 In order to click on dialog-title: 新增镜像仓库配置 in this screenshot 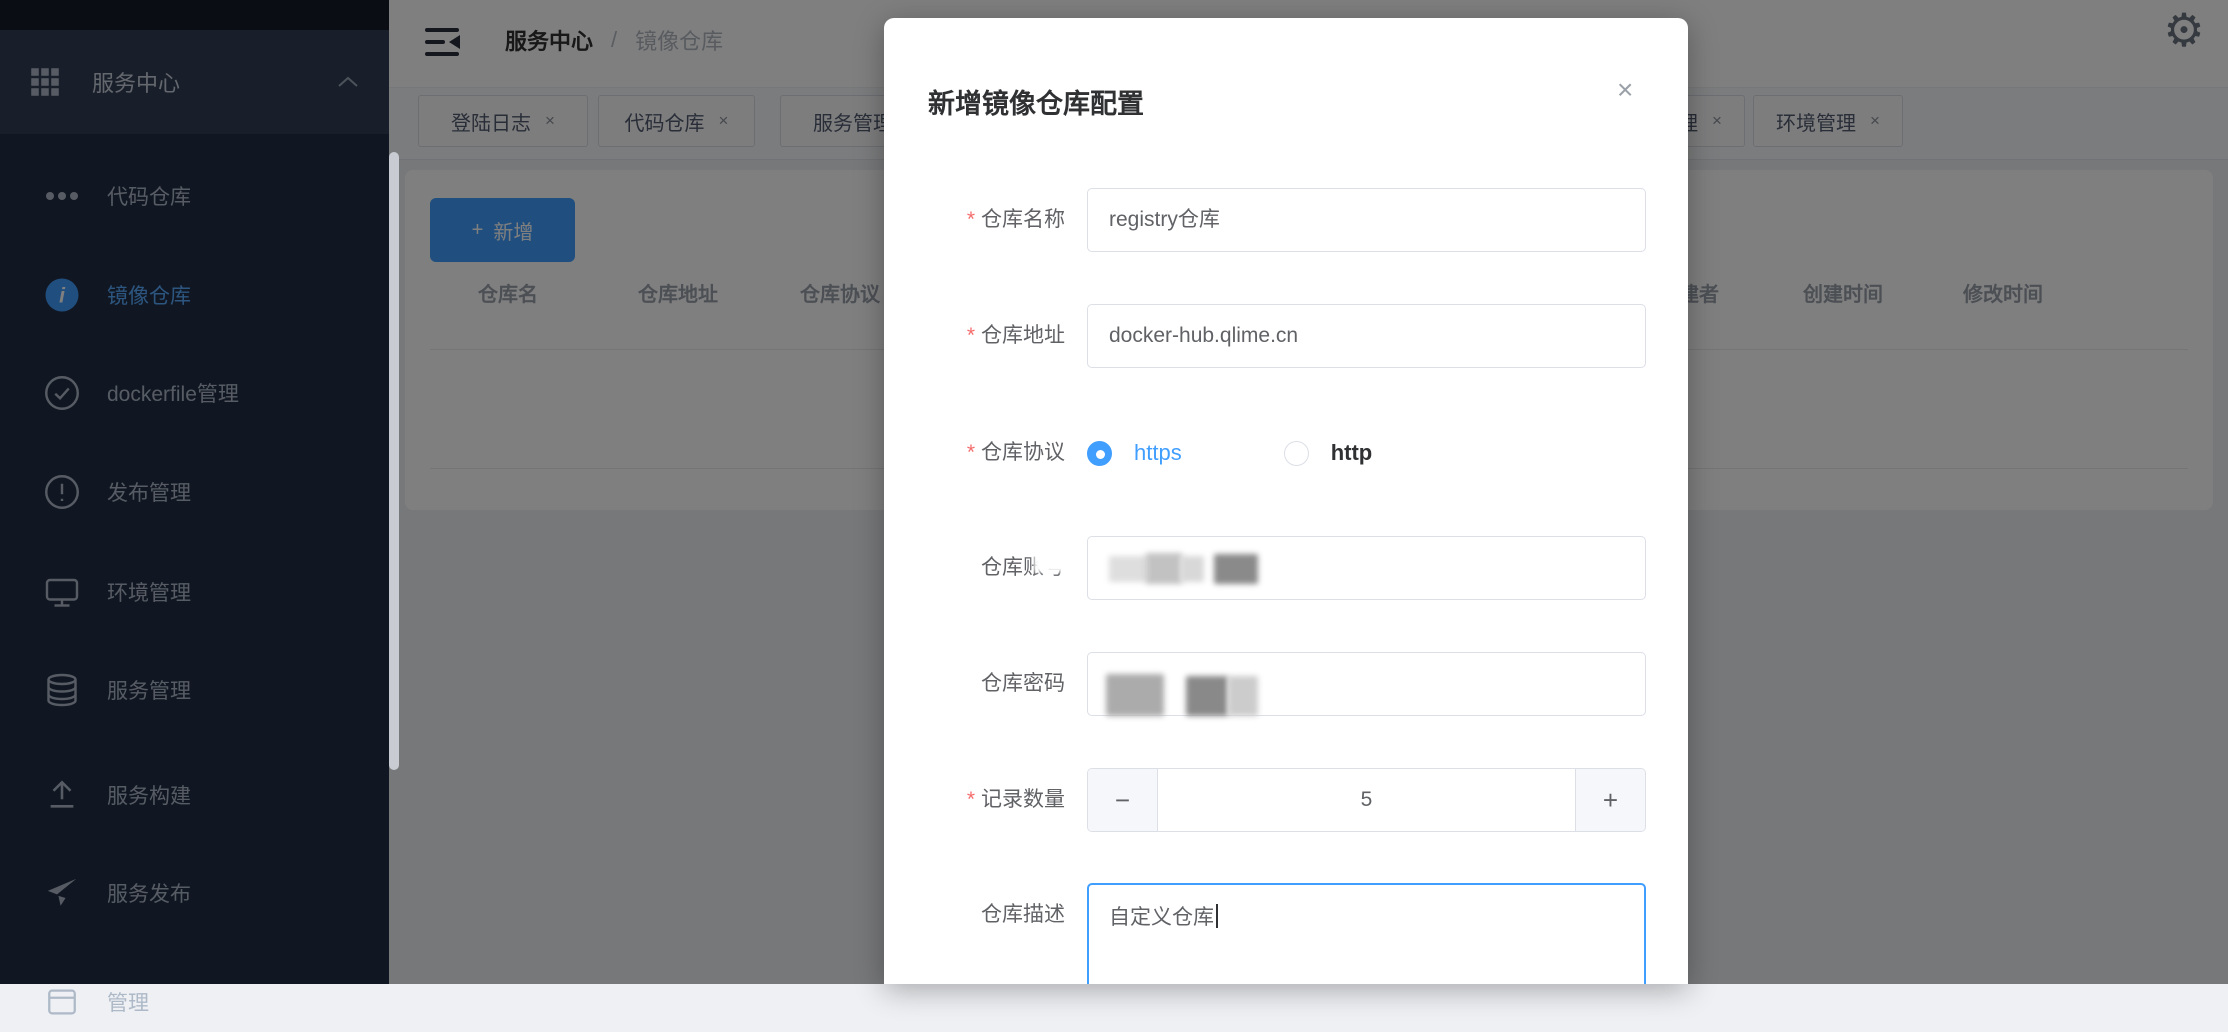, I will do `click(1036, 104)`.